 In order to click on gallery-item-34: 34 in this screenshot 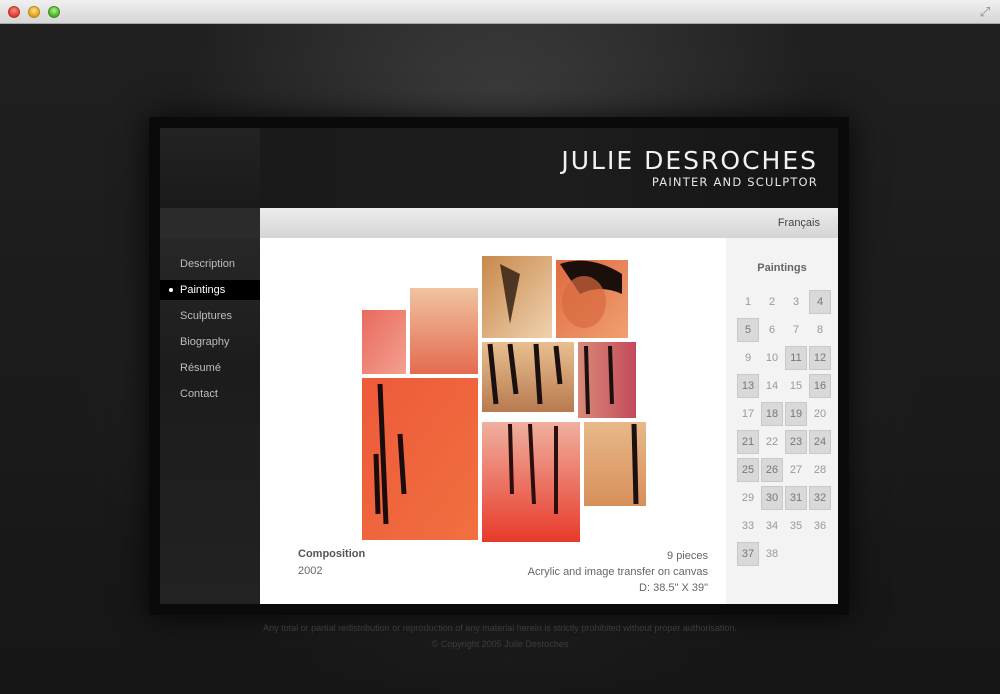, I will do `click(772, 526)`.